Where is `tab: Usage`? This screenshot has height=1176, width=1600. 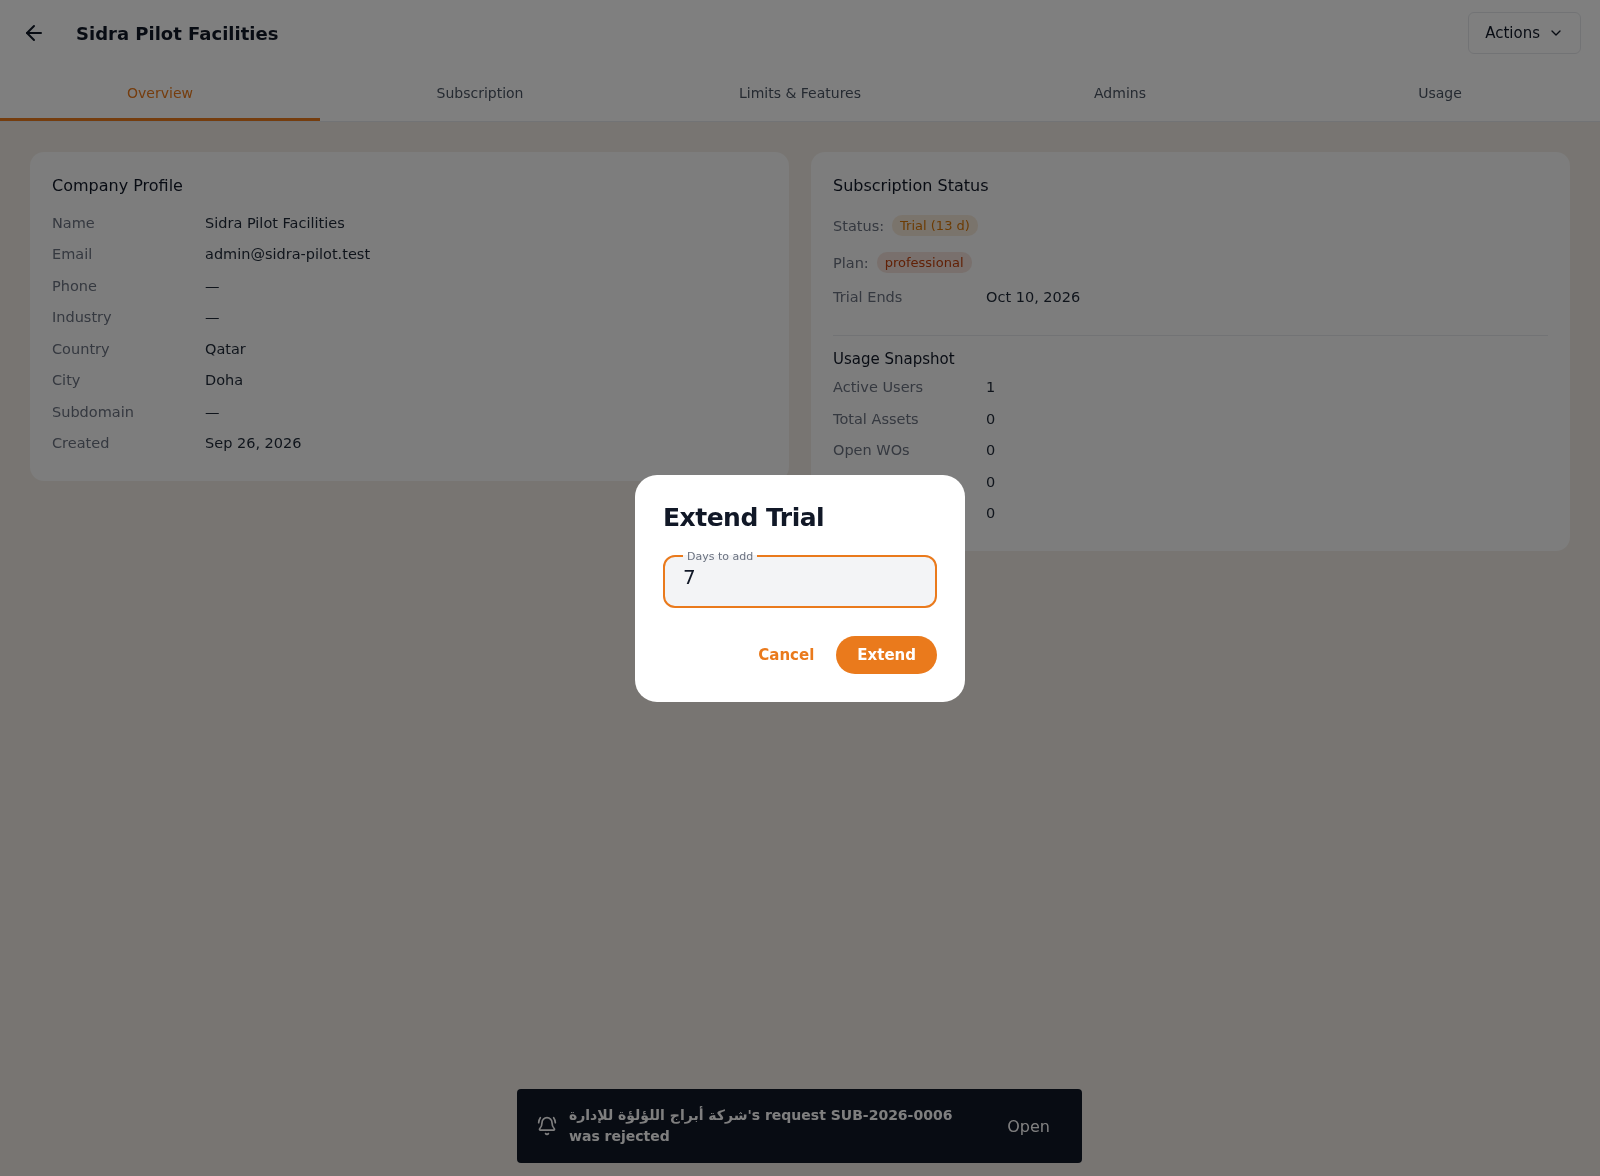
tab: Usage is located at coordinates (1440, 93).